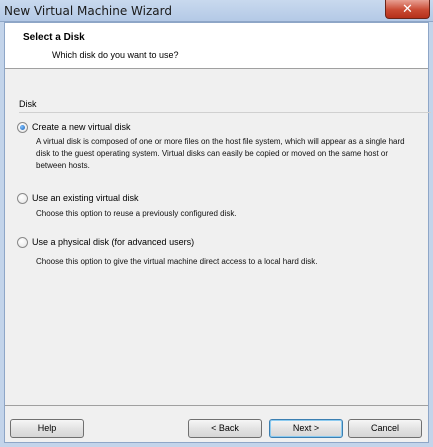 The width and height of the screenshot is (433, 447). I want to click on next-button: Next >, so click(306, 428).